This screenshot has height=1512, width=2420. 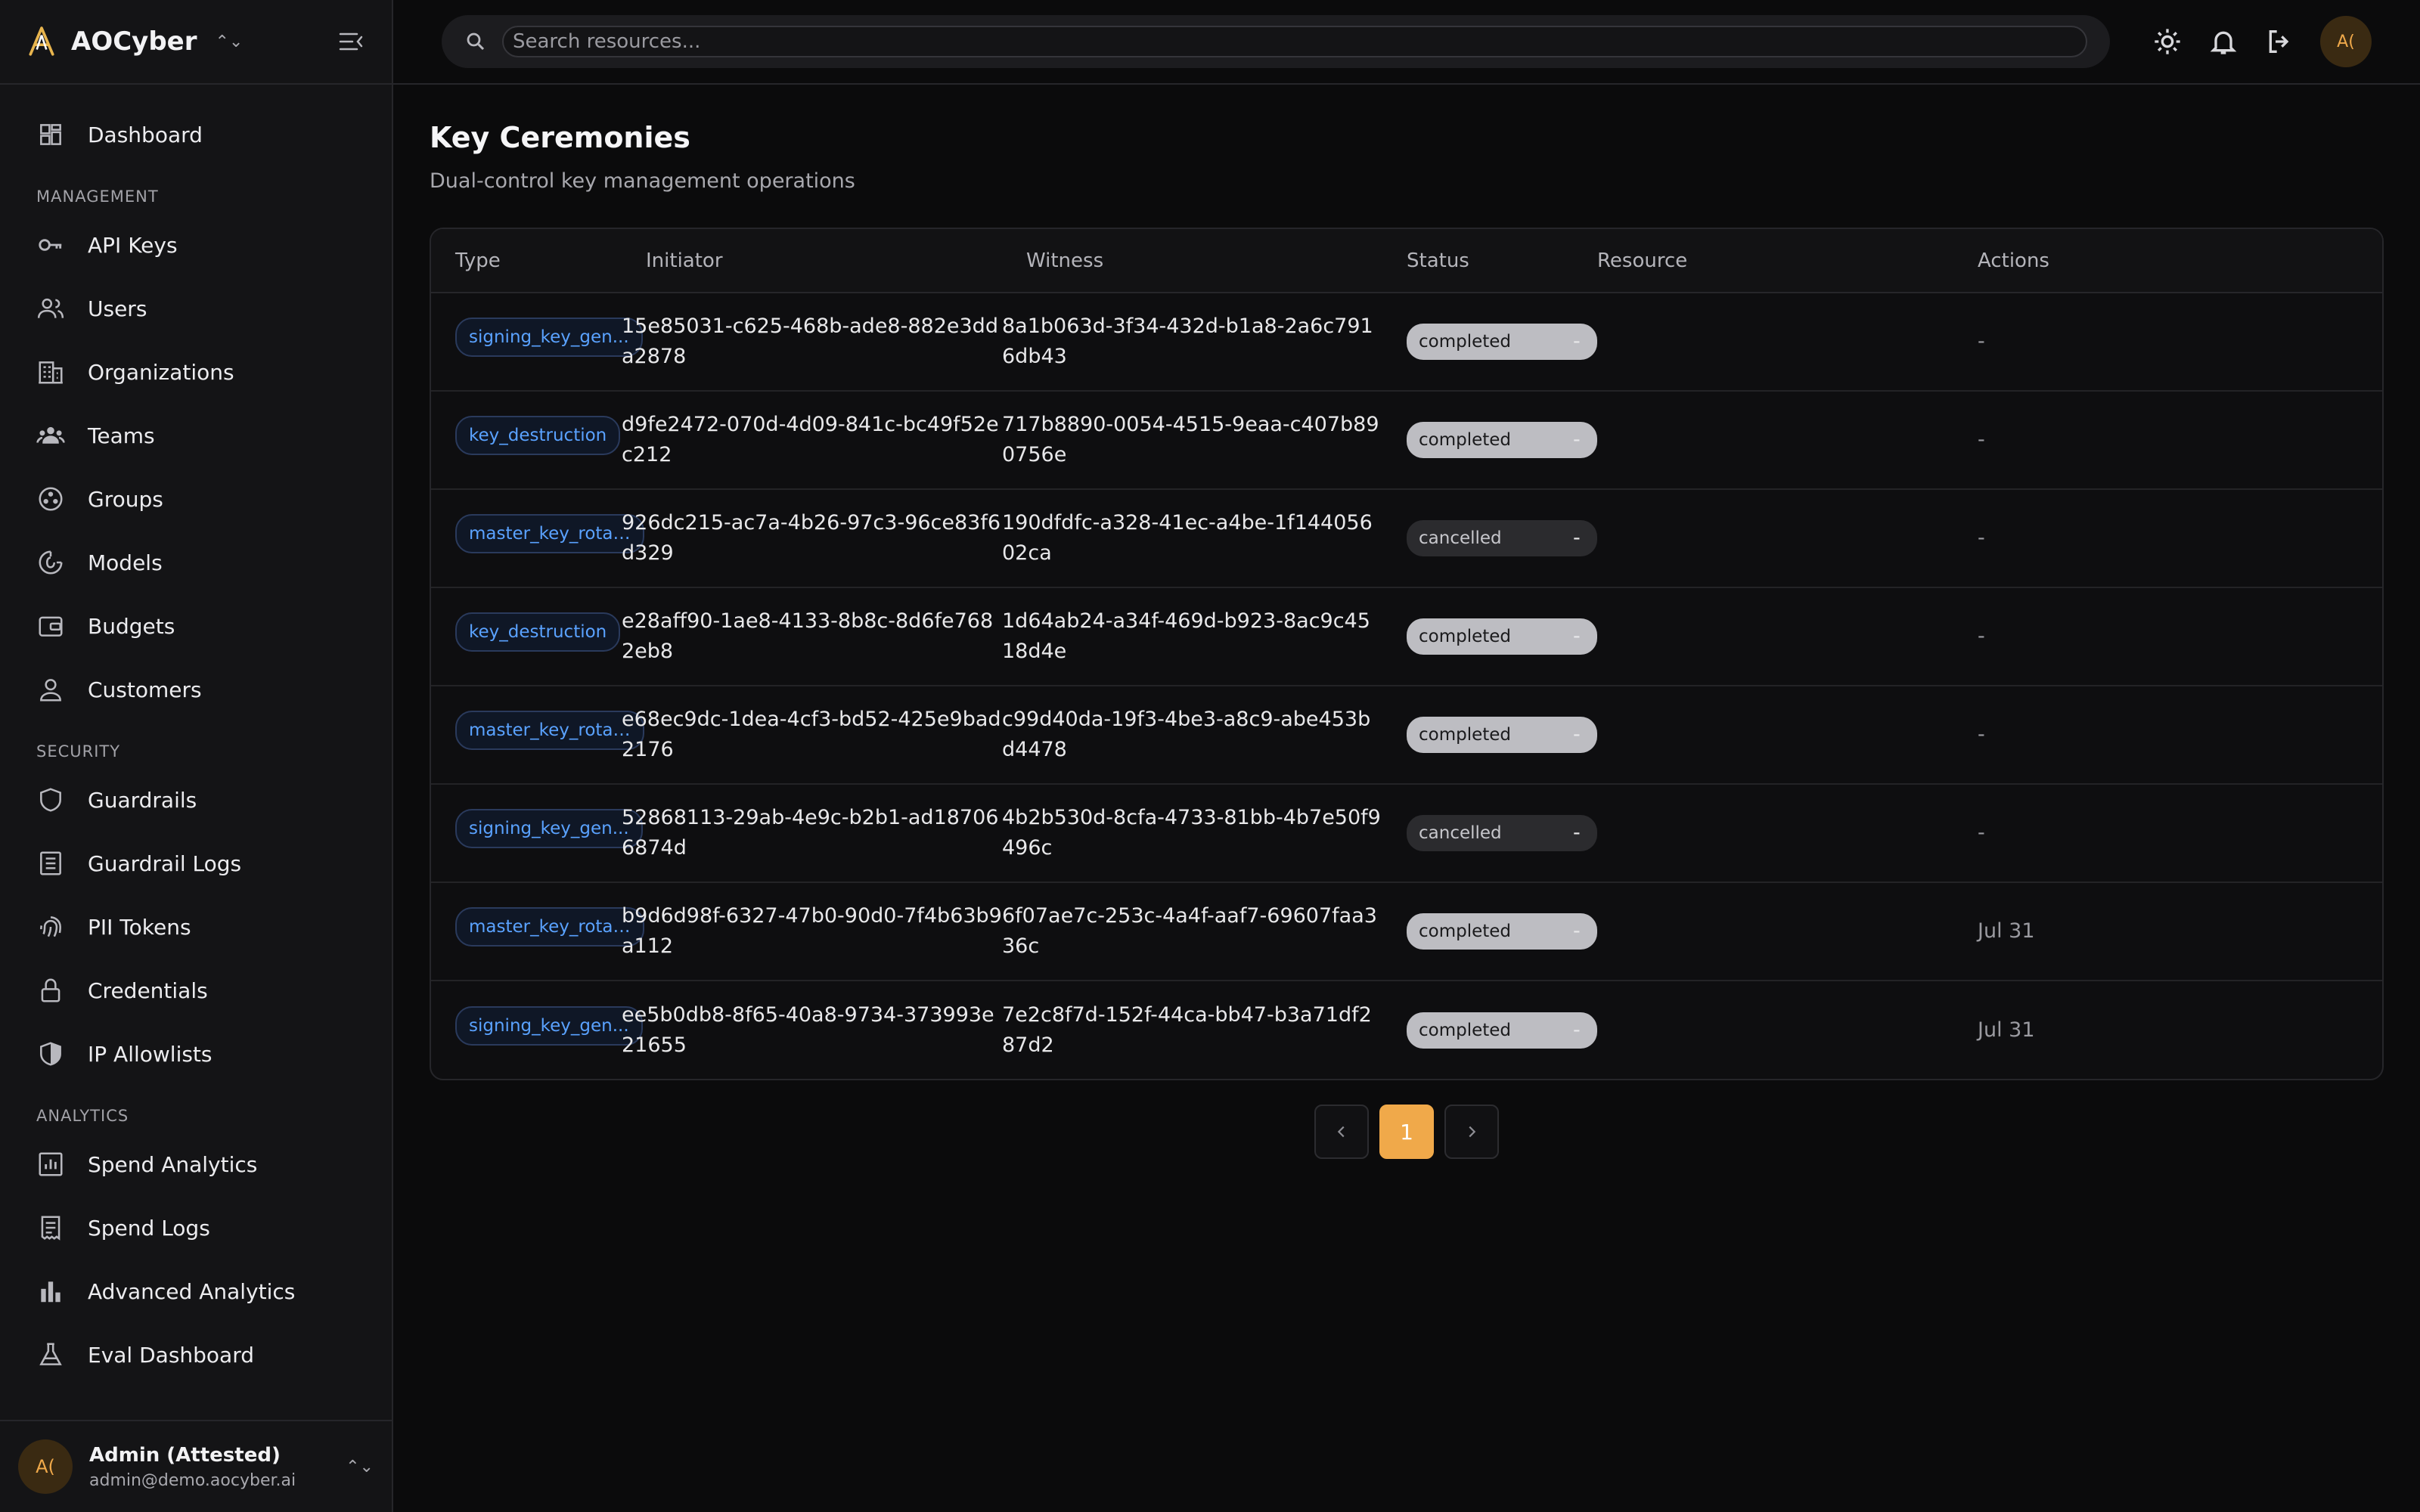 I want to click on sidebar-item-label: Dashboard, so click(x=145, y=134).